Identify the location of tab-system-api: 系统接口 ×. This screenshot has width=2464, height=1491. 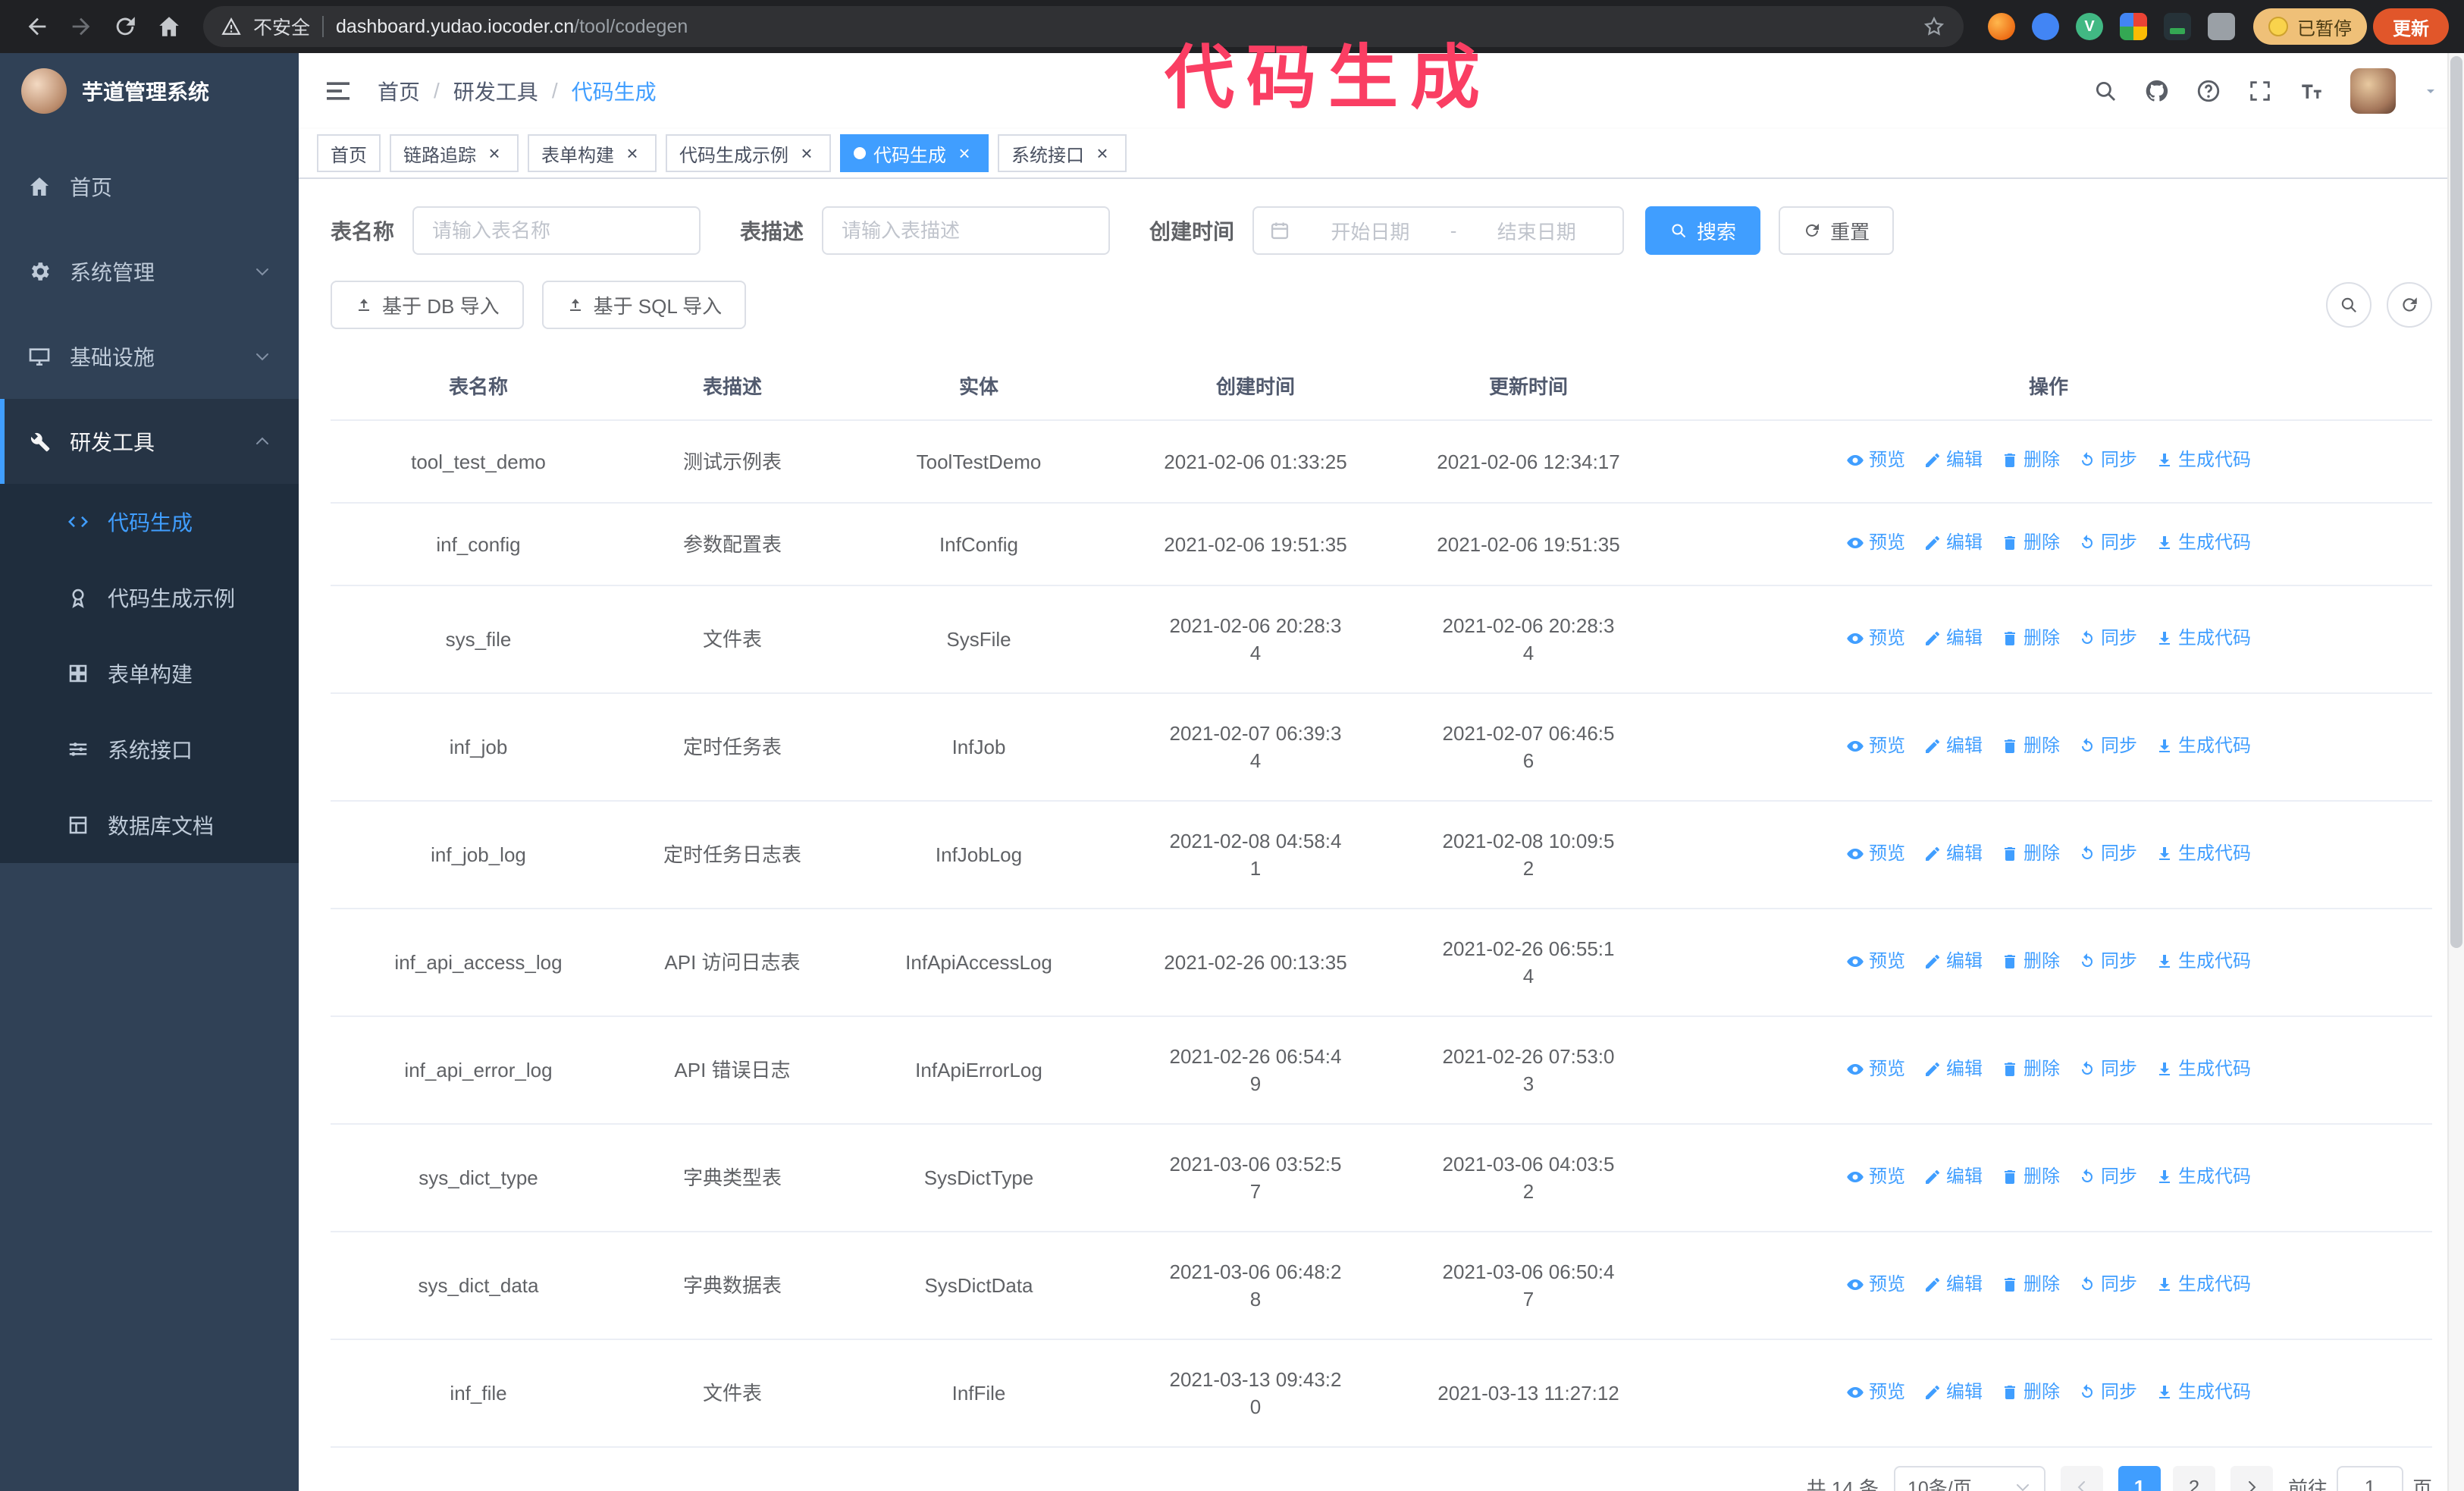
(1062, 153).